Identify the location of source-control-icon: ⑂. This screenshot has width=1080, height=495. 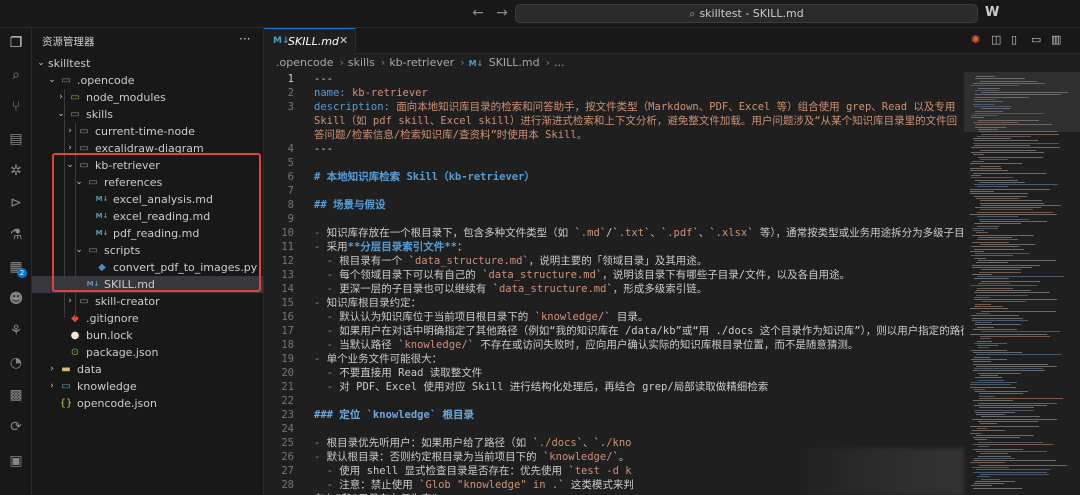
(16, 107).